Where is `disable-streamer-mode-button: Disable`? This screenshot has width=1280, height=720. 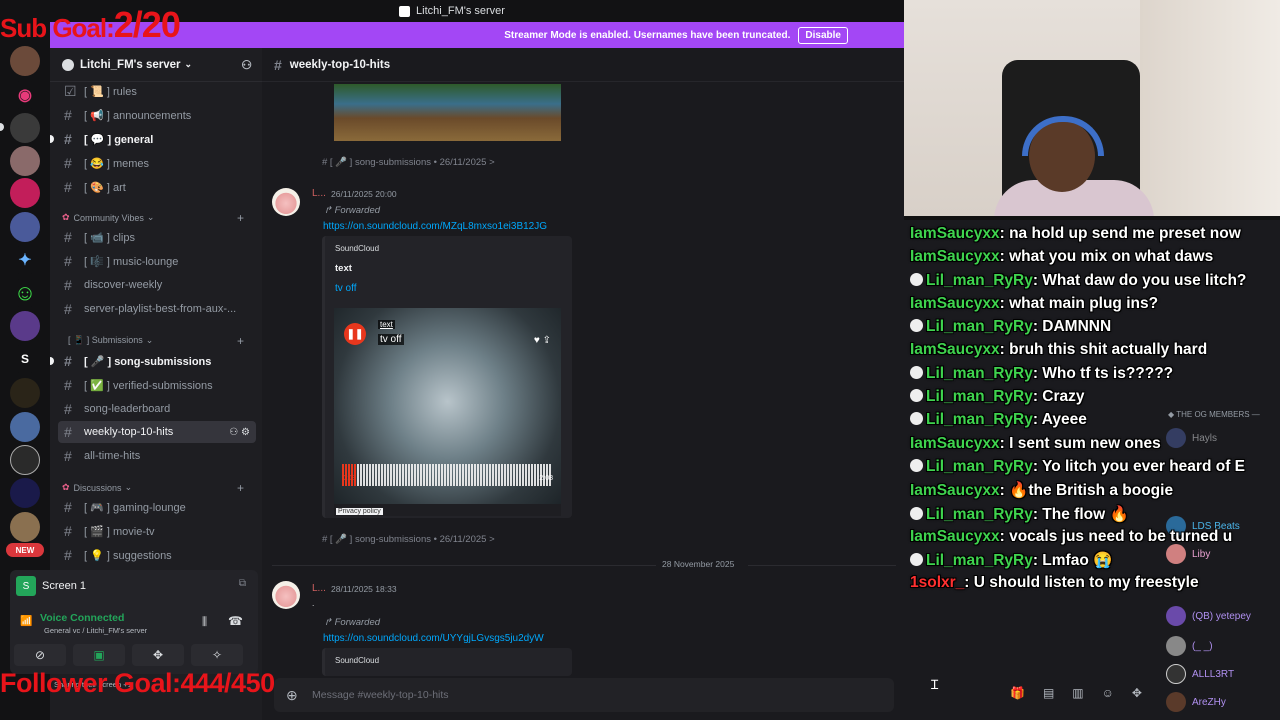 disable-streamer-mode-button: Disable is located at coordinates (823, 35).